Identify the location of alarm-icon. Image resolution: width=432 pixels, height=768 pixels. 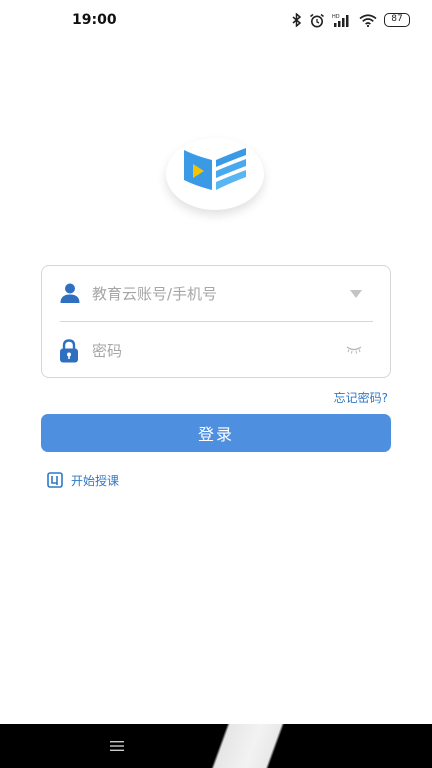
(317, 20).